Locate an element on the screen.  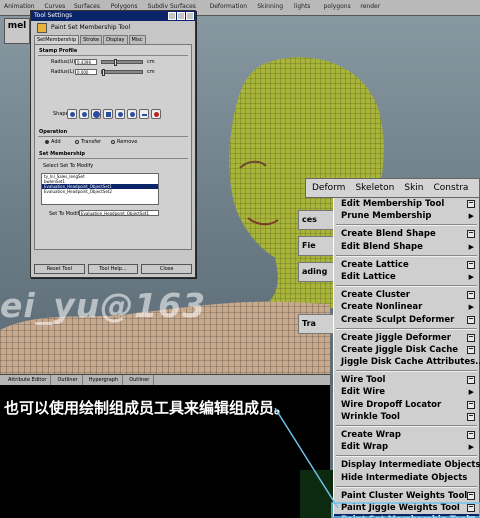
toolbar-item: Polygons is located at coordinates (124, 6).